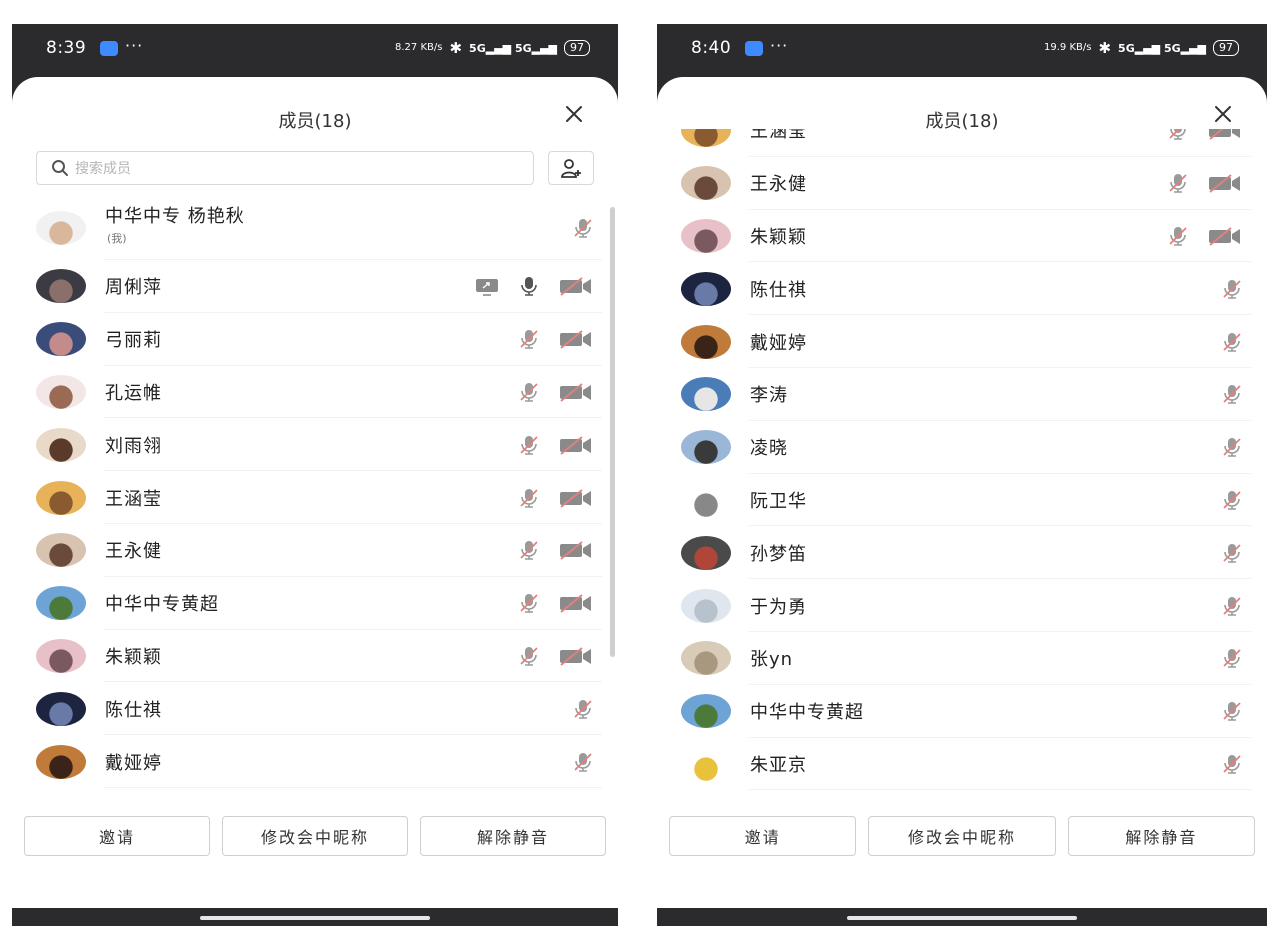 This screenshot has width=1278, height=946. Describe the element at coordinates (962, 500) in the screenshot. I see `member-row: 阮卫华` at that location.